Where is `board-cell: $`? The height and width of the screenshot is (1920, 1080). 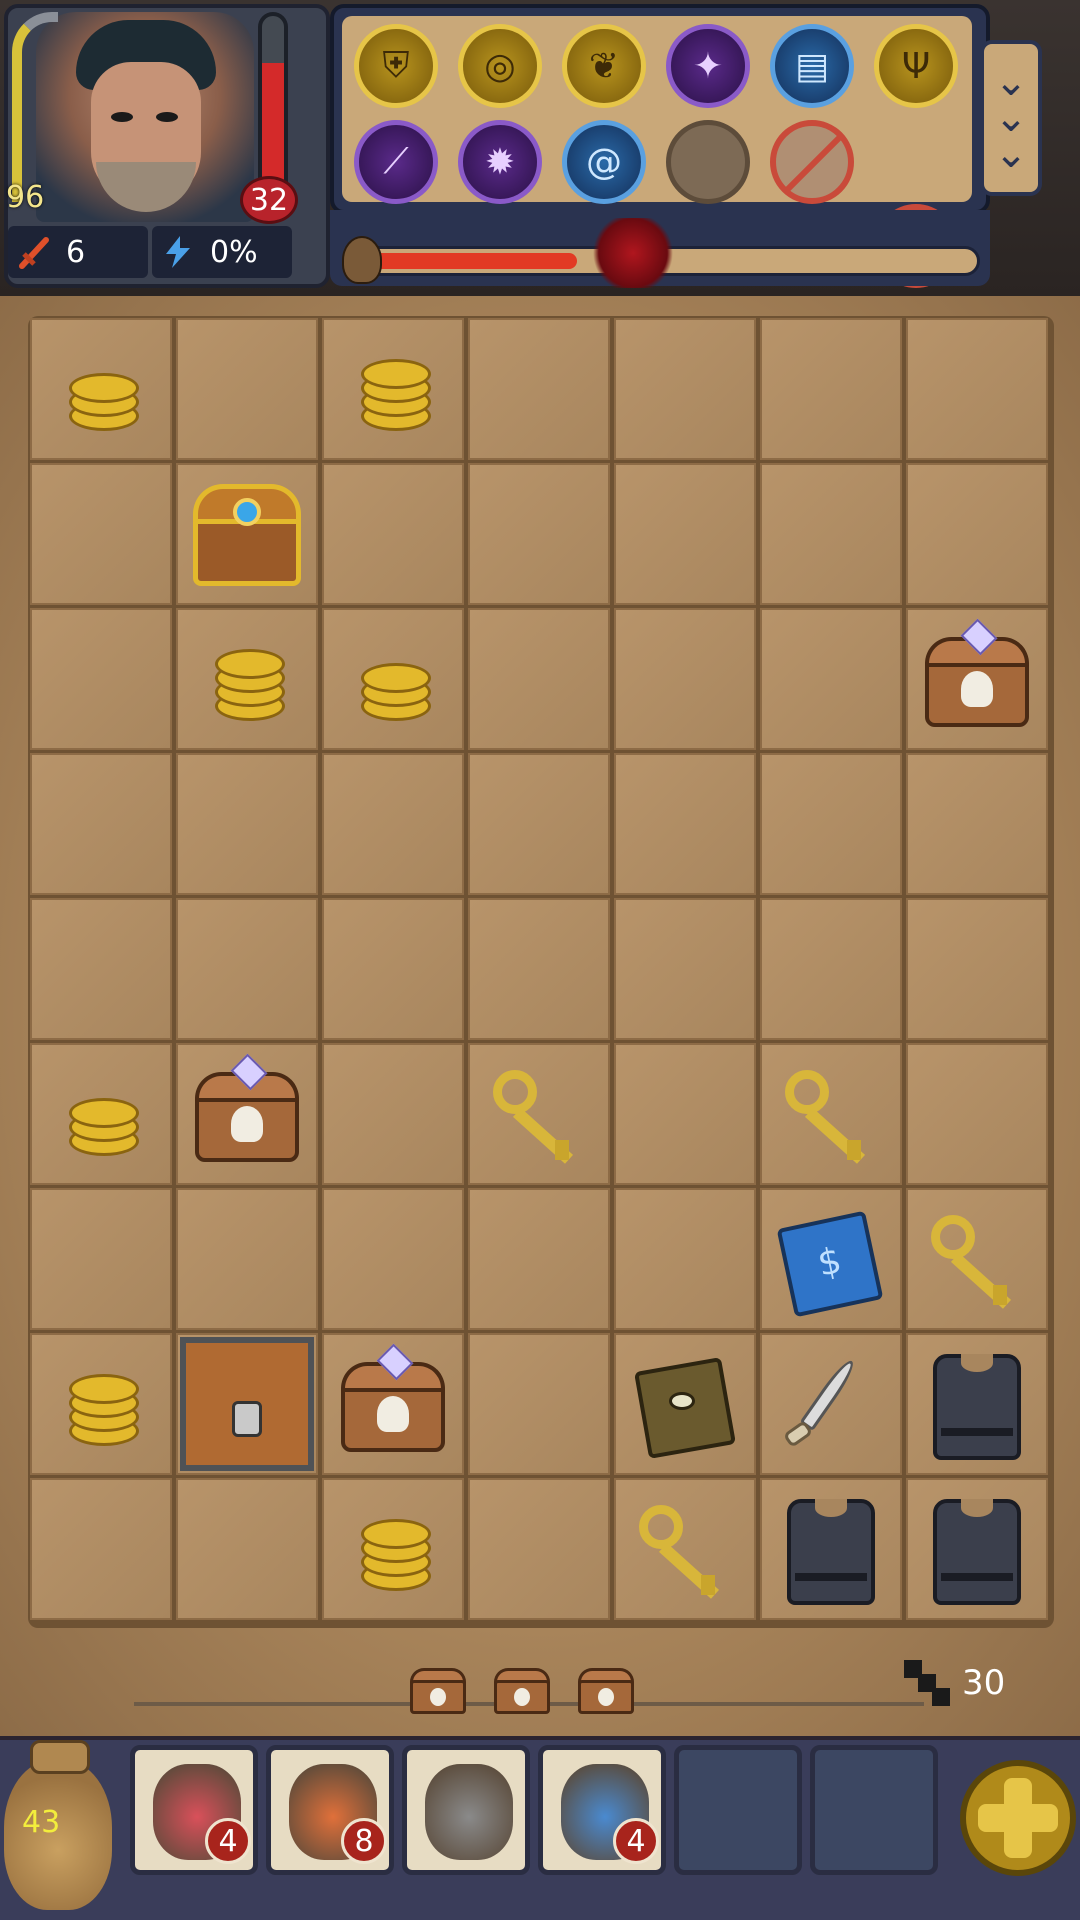
board-cell: $ is located at coordinates (831, 1259).